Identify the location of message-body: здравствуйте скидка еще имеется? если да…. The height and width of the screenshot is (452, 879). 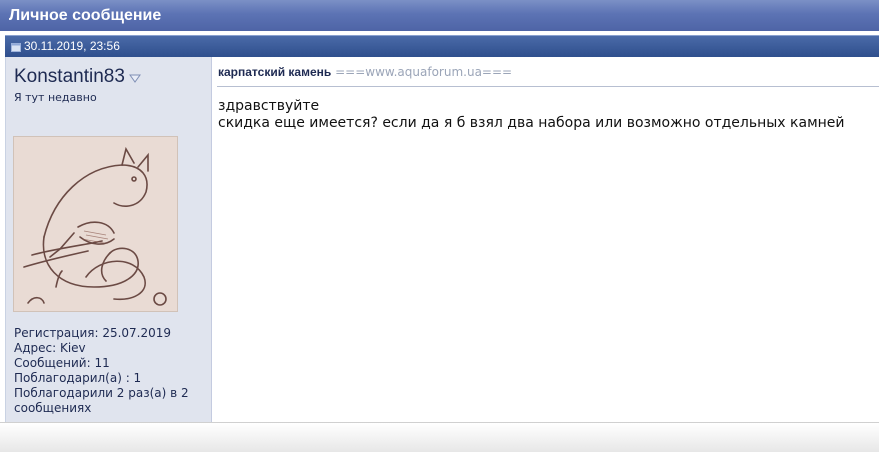
(545, 115).